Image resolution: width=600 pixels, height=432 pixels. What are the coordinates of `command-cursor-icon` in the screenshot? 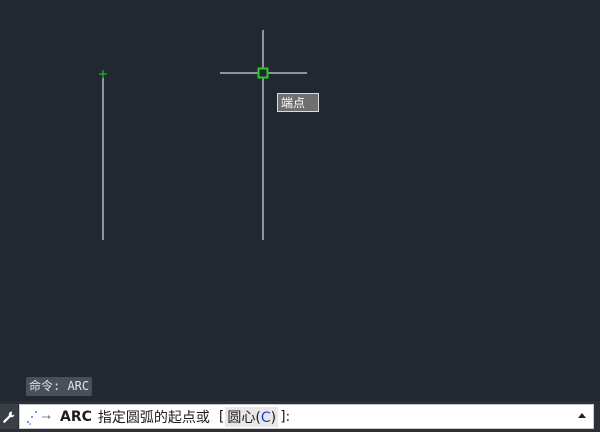 It's located at (39, 417).